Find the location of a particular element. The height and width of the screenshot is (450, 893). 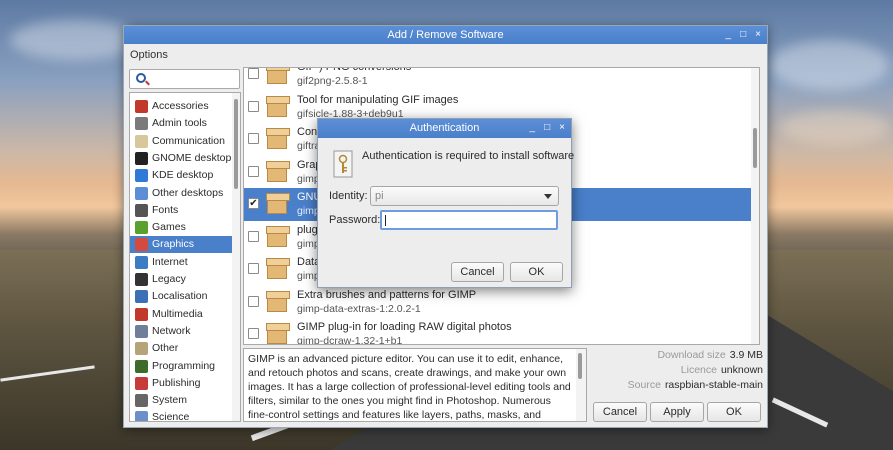

category-item: Communication is located at coordinates (182, 141).